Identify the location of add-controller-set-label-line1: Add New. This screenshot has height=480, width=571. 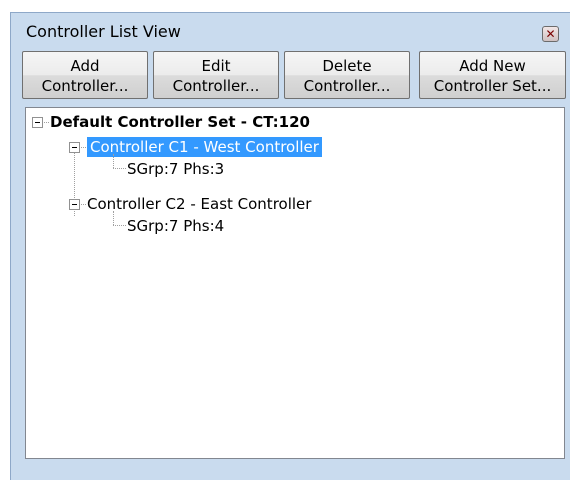
(492, 66).